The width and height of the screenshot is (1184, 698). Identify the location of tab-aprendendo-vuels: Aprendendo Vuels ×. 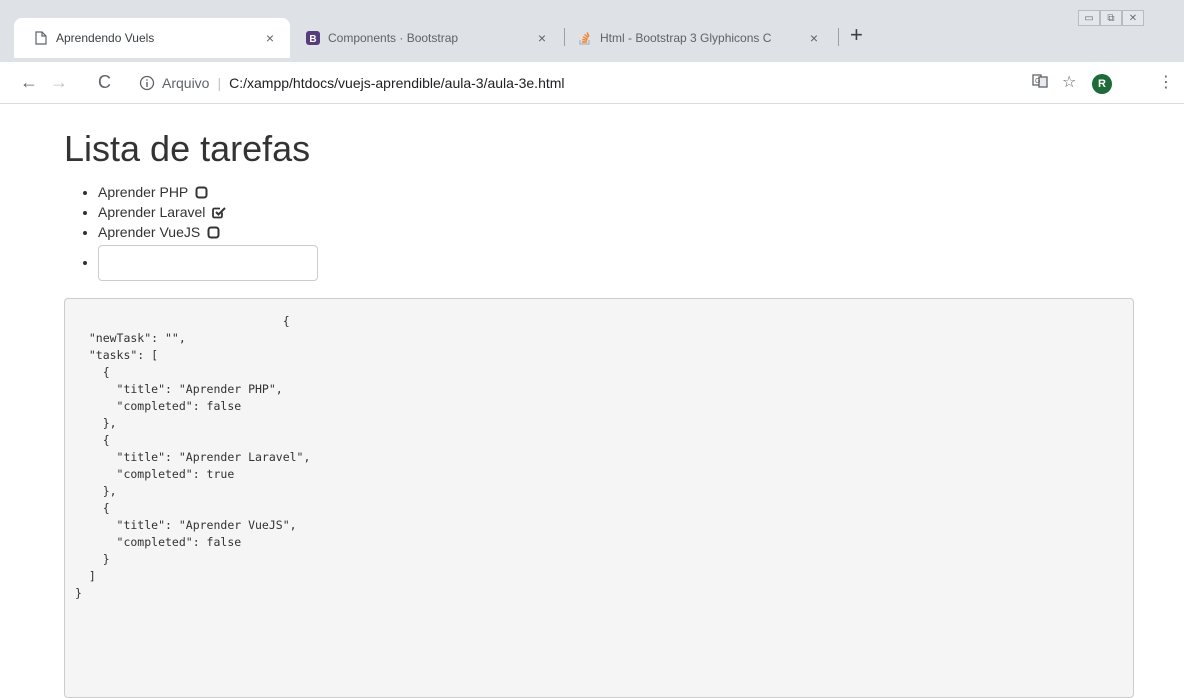
(152, 38).